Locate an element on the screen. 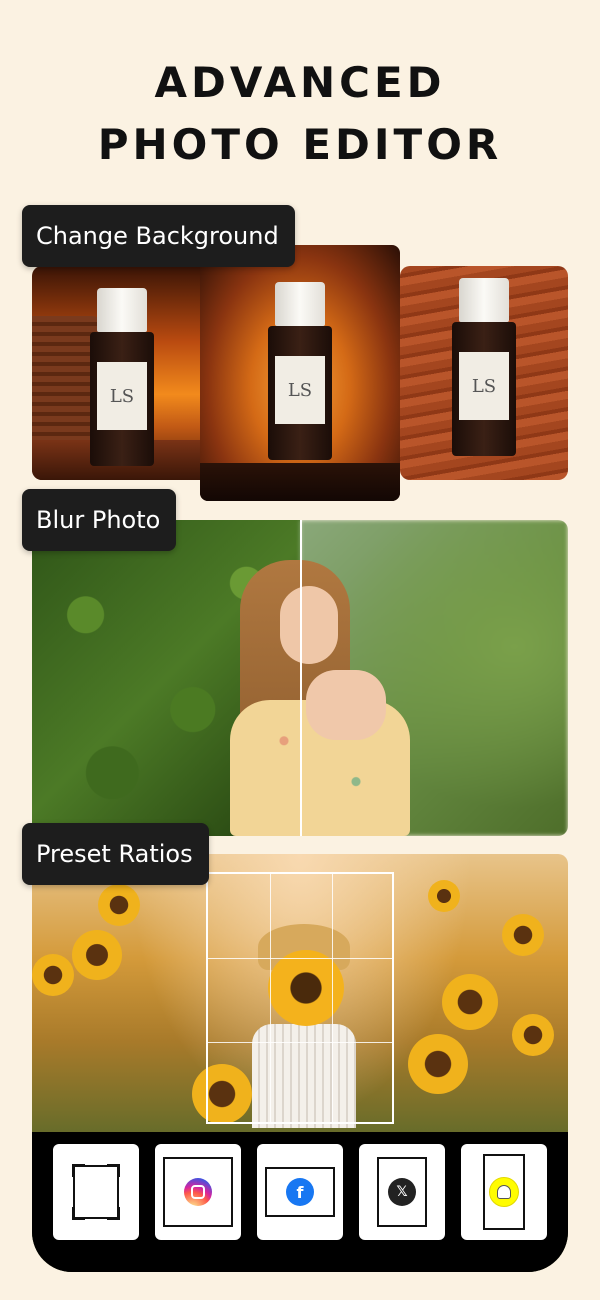 This screenshot has height=1300, width=600. x-icon: 𝕏 is located at coordinates (402, 1192).